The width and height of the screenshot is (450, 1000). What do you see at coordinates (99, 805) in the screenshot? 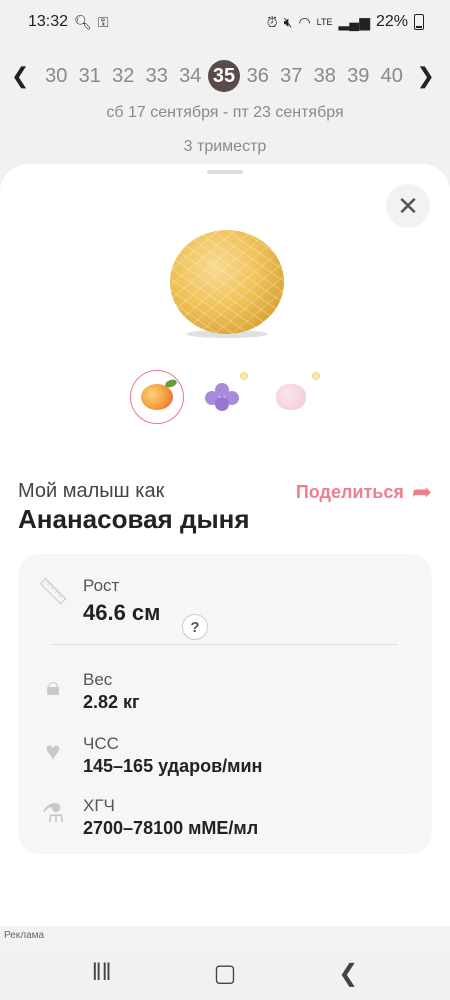
I see `hcg-label: ХГЧ` at bounding box center [99, 805].